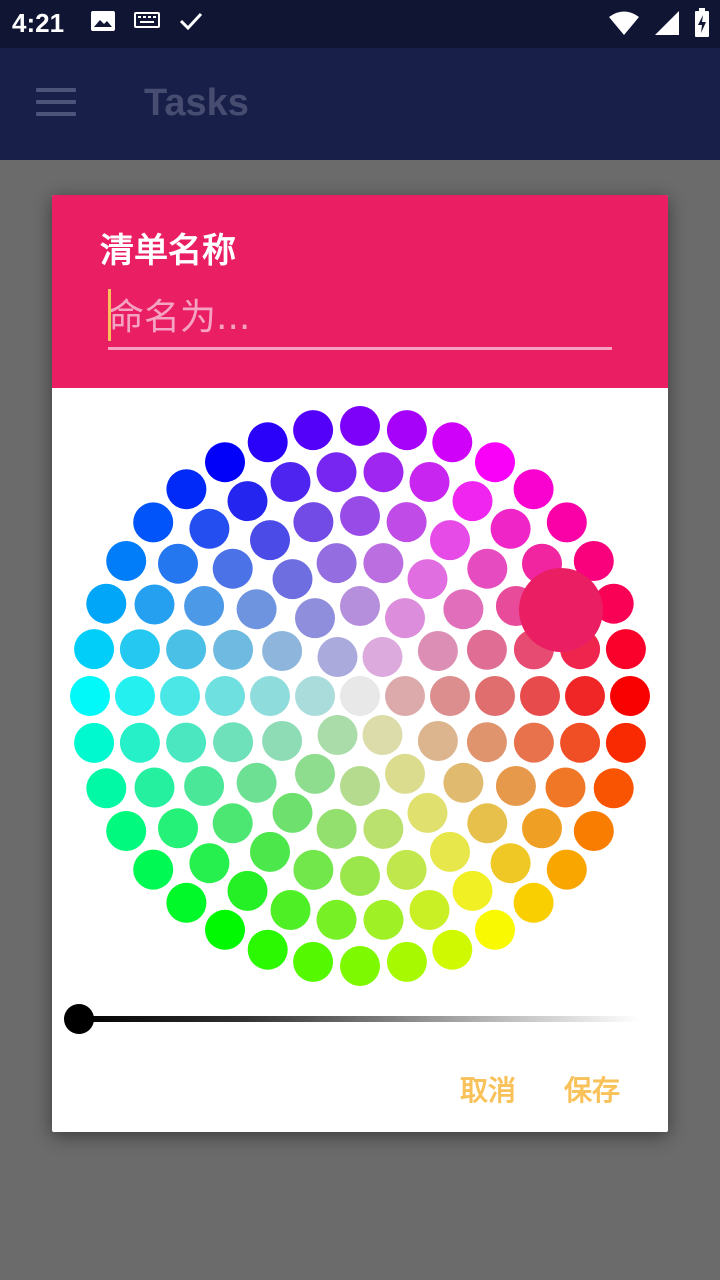 The image size is (720, 1280). Describe the element at coordinates (561, 610) in the screenshot. I see `selected-color-indicator` at that location.